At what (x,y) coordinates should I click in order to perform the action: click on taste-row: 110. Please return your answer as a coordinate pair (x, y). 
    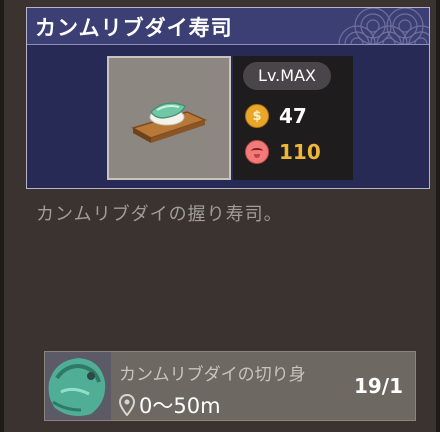
    Looking at the image, I should click on (283, 152).